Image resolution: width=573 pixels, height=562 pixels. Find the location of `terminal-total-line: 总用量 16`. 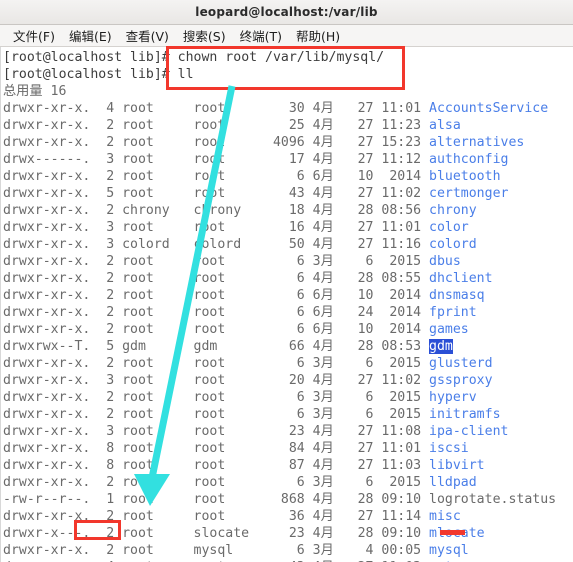

terminal-total-line: 总用量 16 is located at coordinates (35, 91).